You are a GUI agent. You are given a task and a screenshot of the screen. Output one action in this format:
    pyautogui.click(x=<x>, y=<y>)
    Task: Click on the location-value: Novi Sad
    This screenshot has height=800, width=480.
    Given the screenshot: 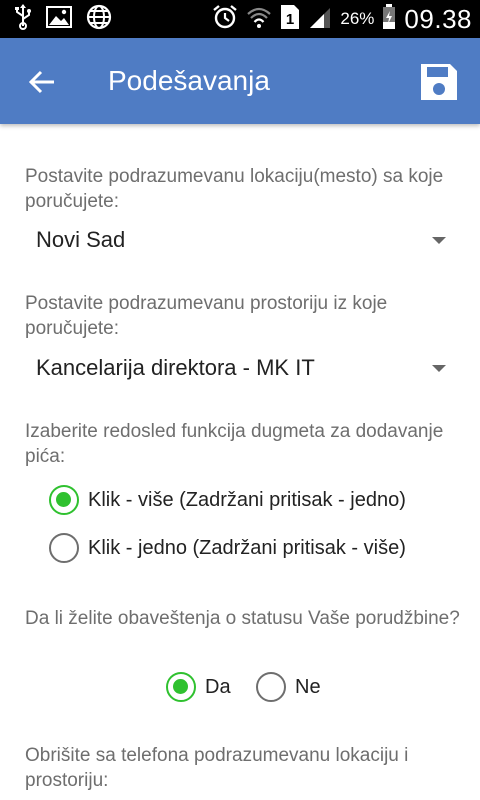 What is the action you would take?
    pyautogui.click(x=81, y=239)
    